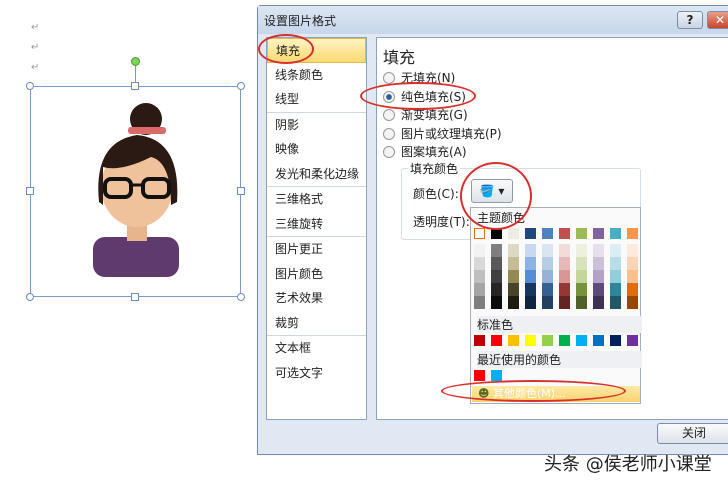 This screenshot has width=728, height=485. What do you see at coordinates (316, 75) in the screenshot?
I see `sidebar-item: 线条颜色` at bounding box center [316, 75].